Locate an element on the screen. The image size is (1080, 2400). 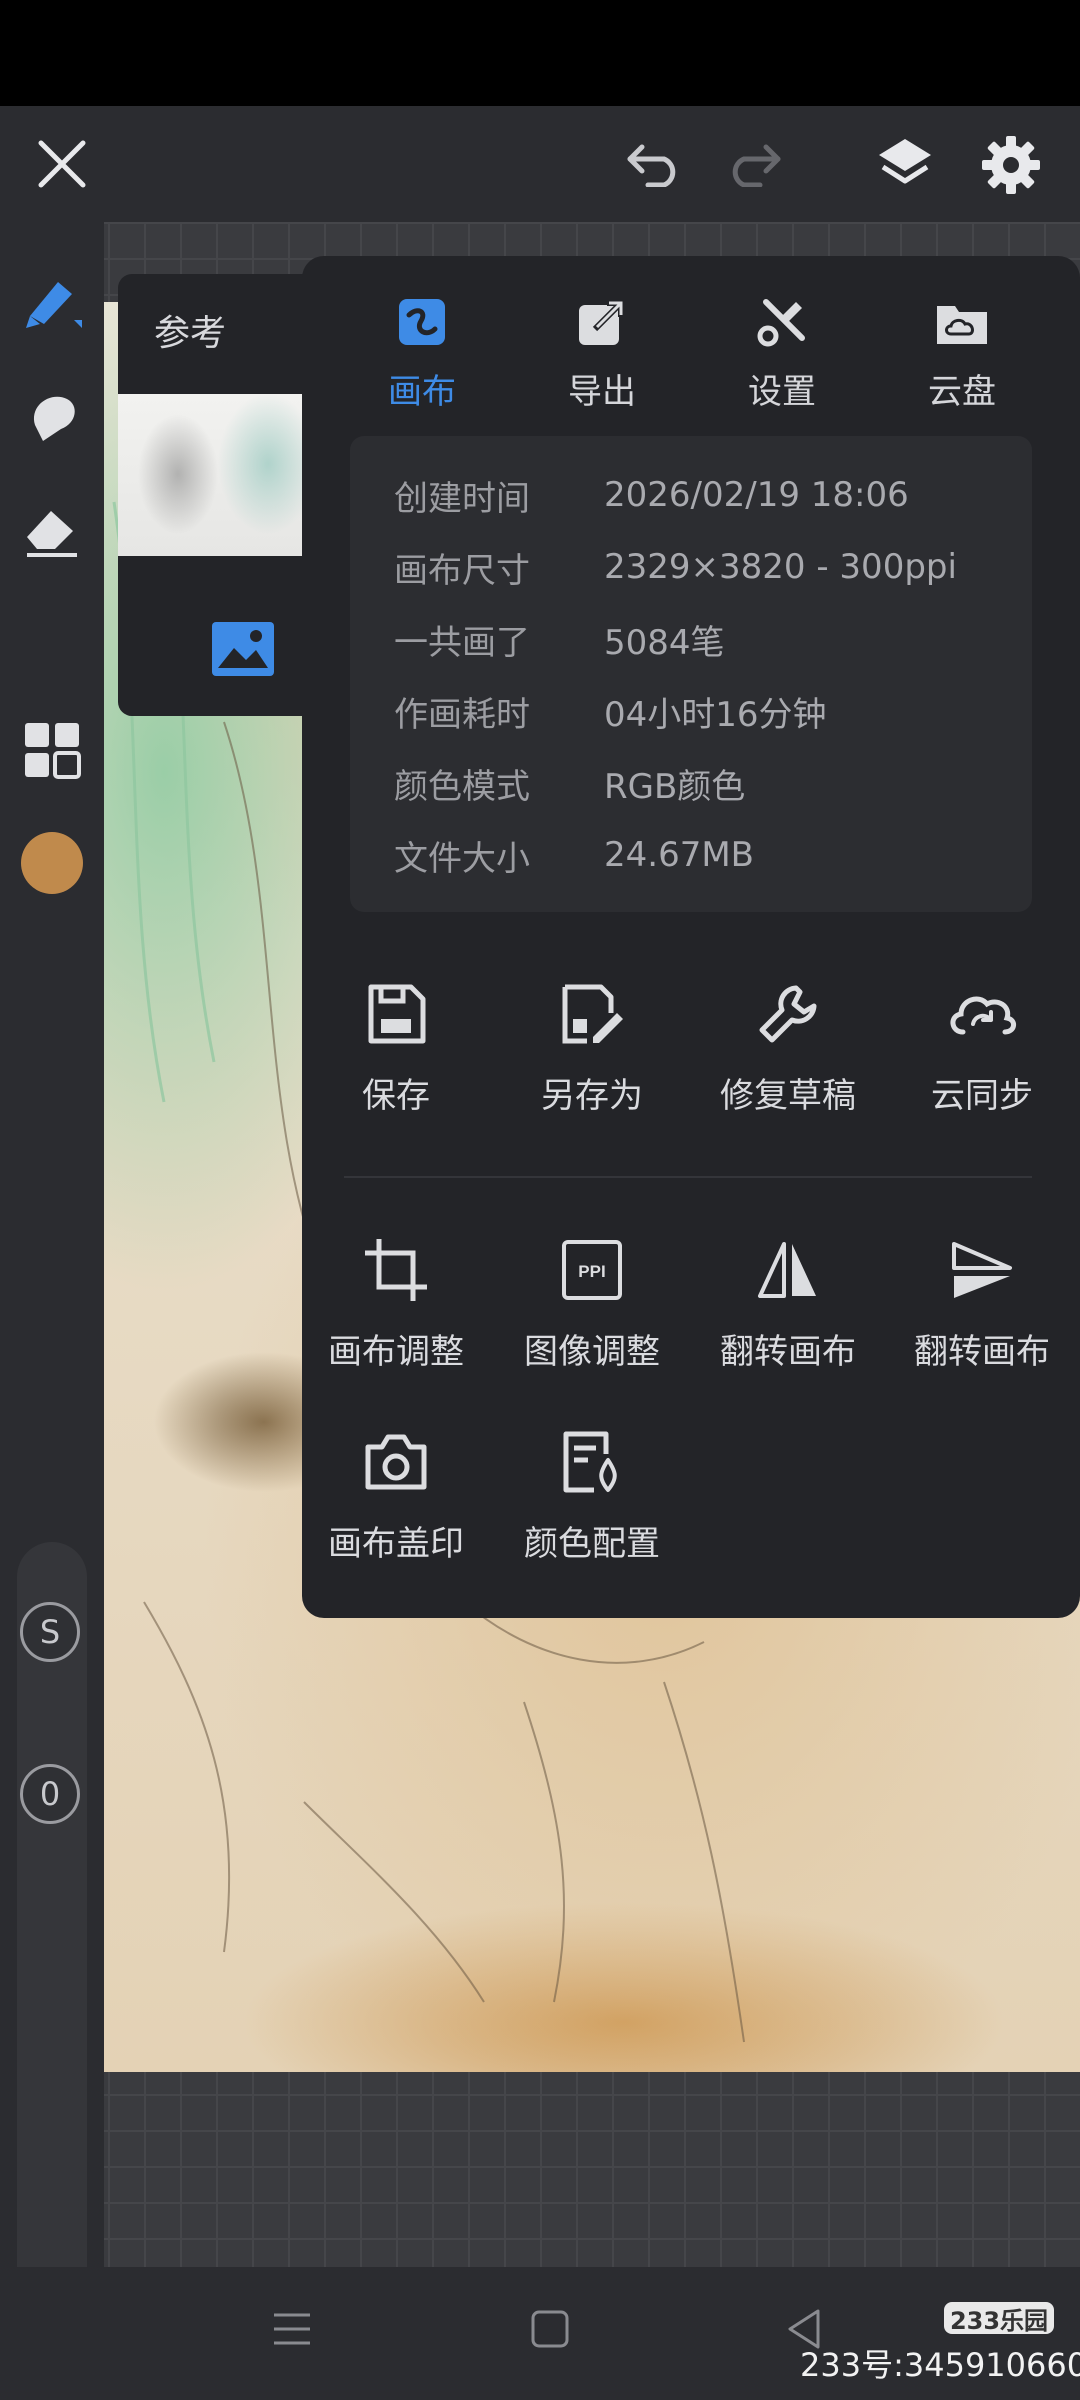
reference-title: 参考 is located at coordinates (190, 333).